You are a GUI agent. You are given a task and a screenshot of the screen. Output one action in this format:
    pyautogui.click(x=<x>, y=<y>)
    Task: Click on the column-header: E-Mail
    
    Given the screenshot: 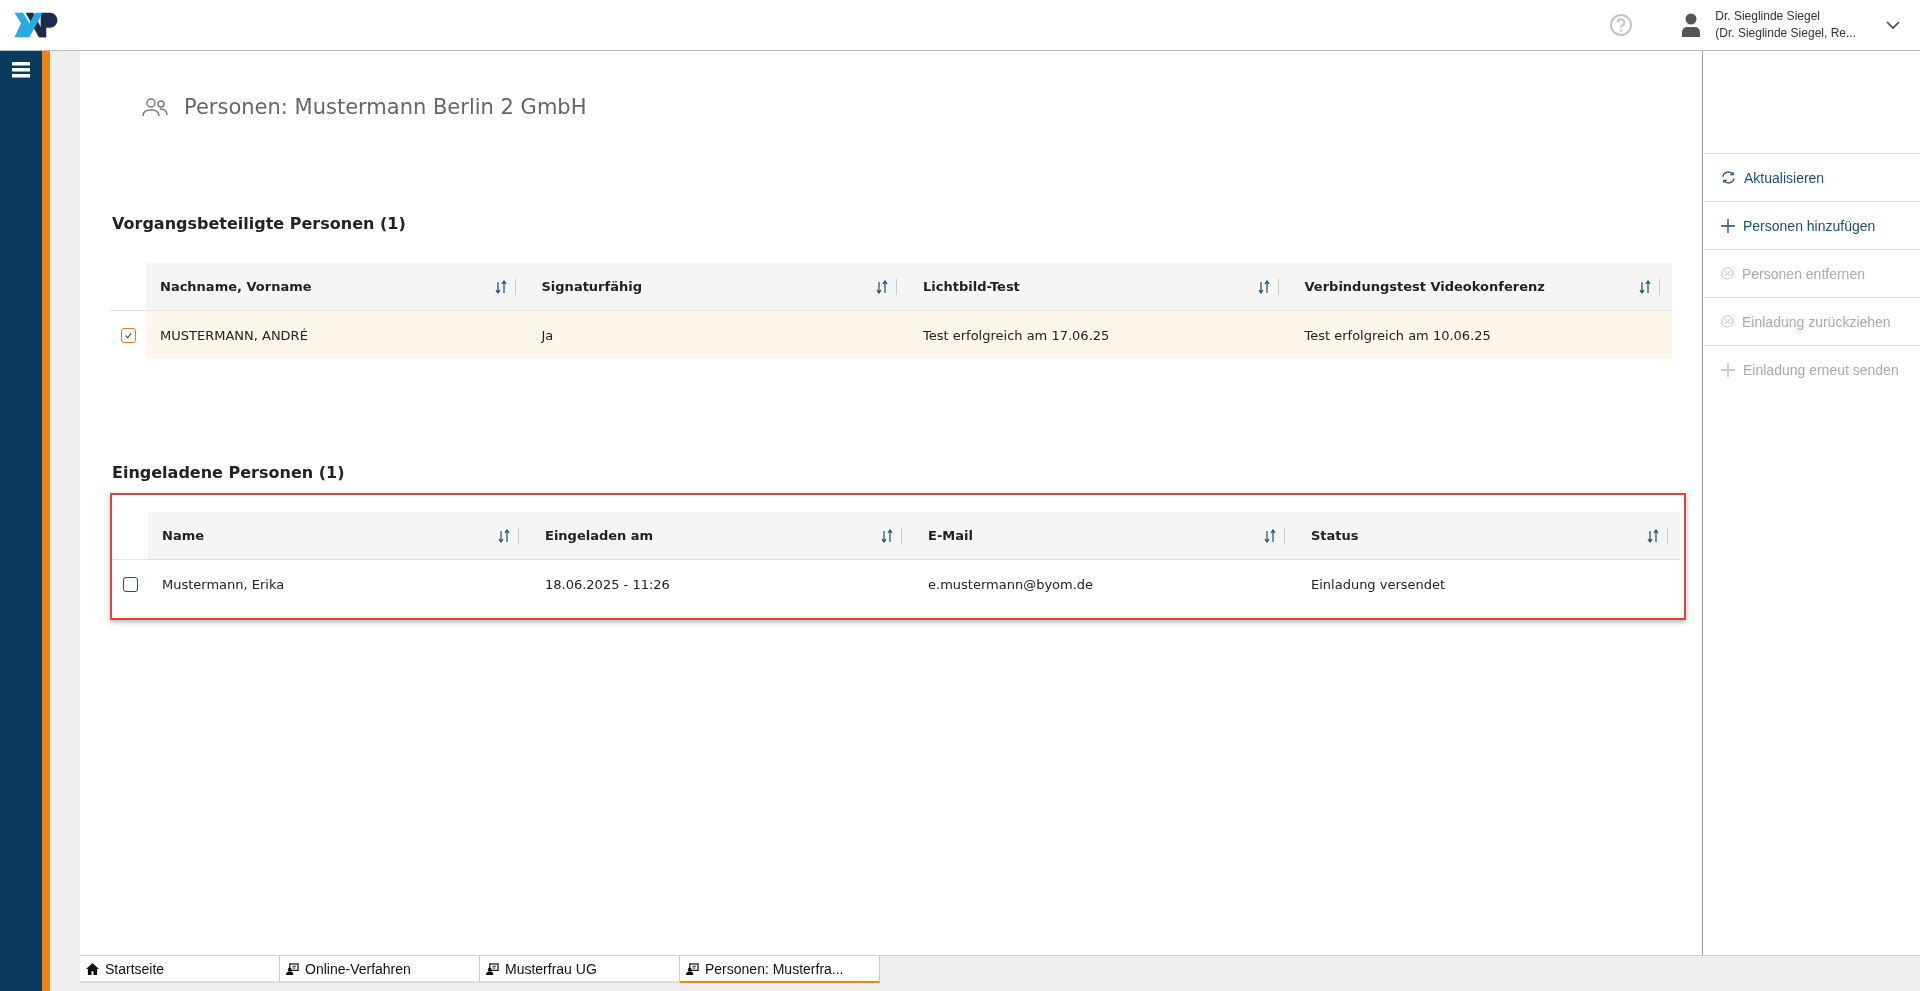 What is the action you would take?
    pyautogui.click(x=951, y=535)
    